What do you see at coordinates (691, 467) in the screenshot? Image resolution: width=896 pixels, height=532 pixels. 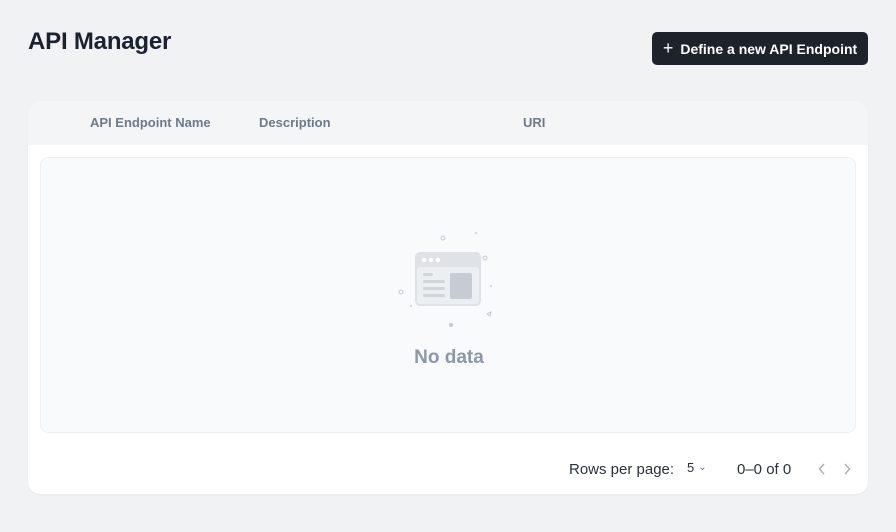 I see `rows-per-page-value: 5` at bounding box center [691, 467].